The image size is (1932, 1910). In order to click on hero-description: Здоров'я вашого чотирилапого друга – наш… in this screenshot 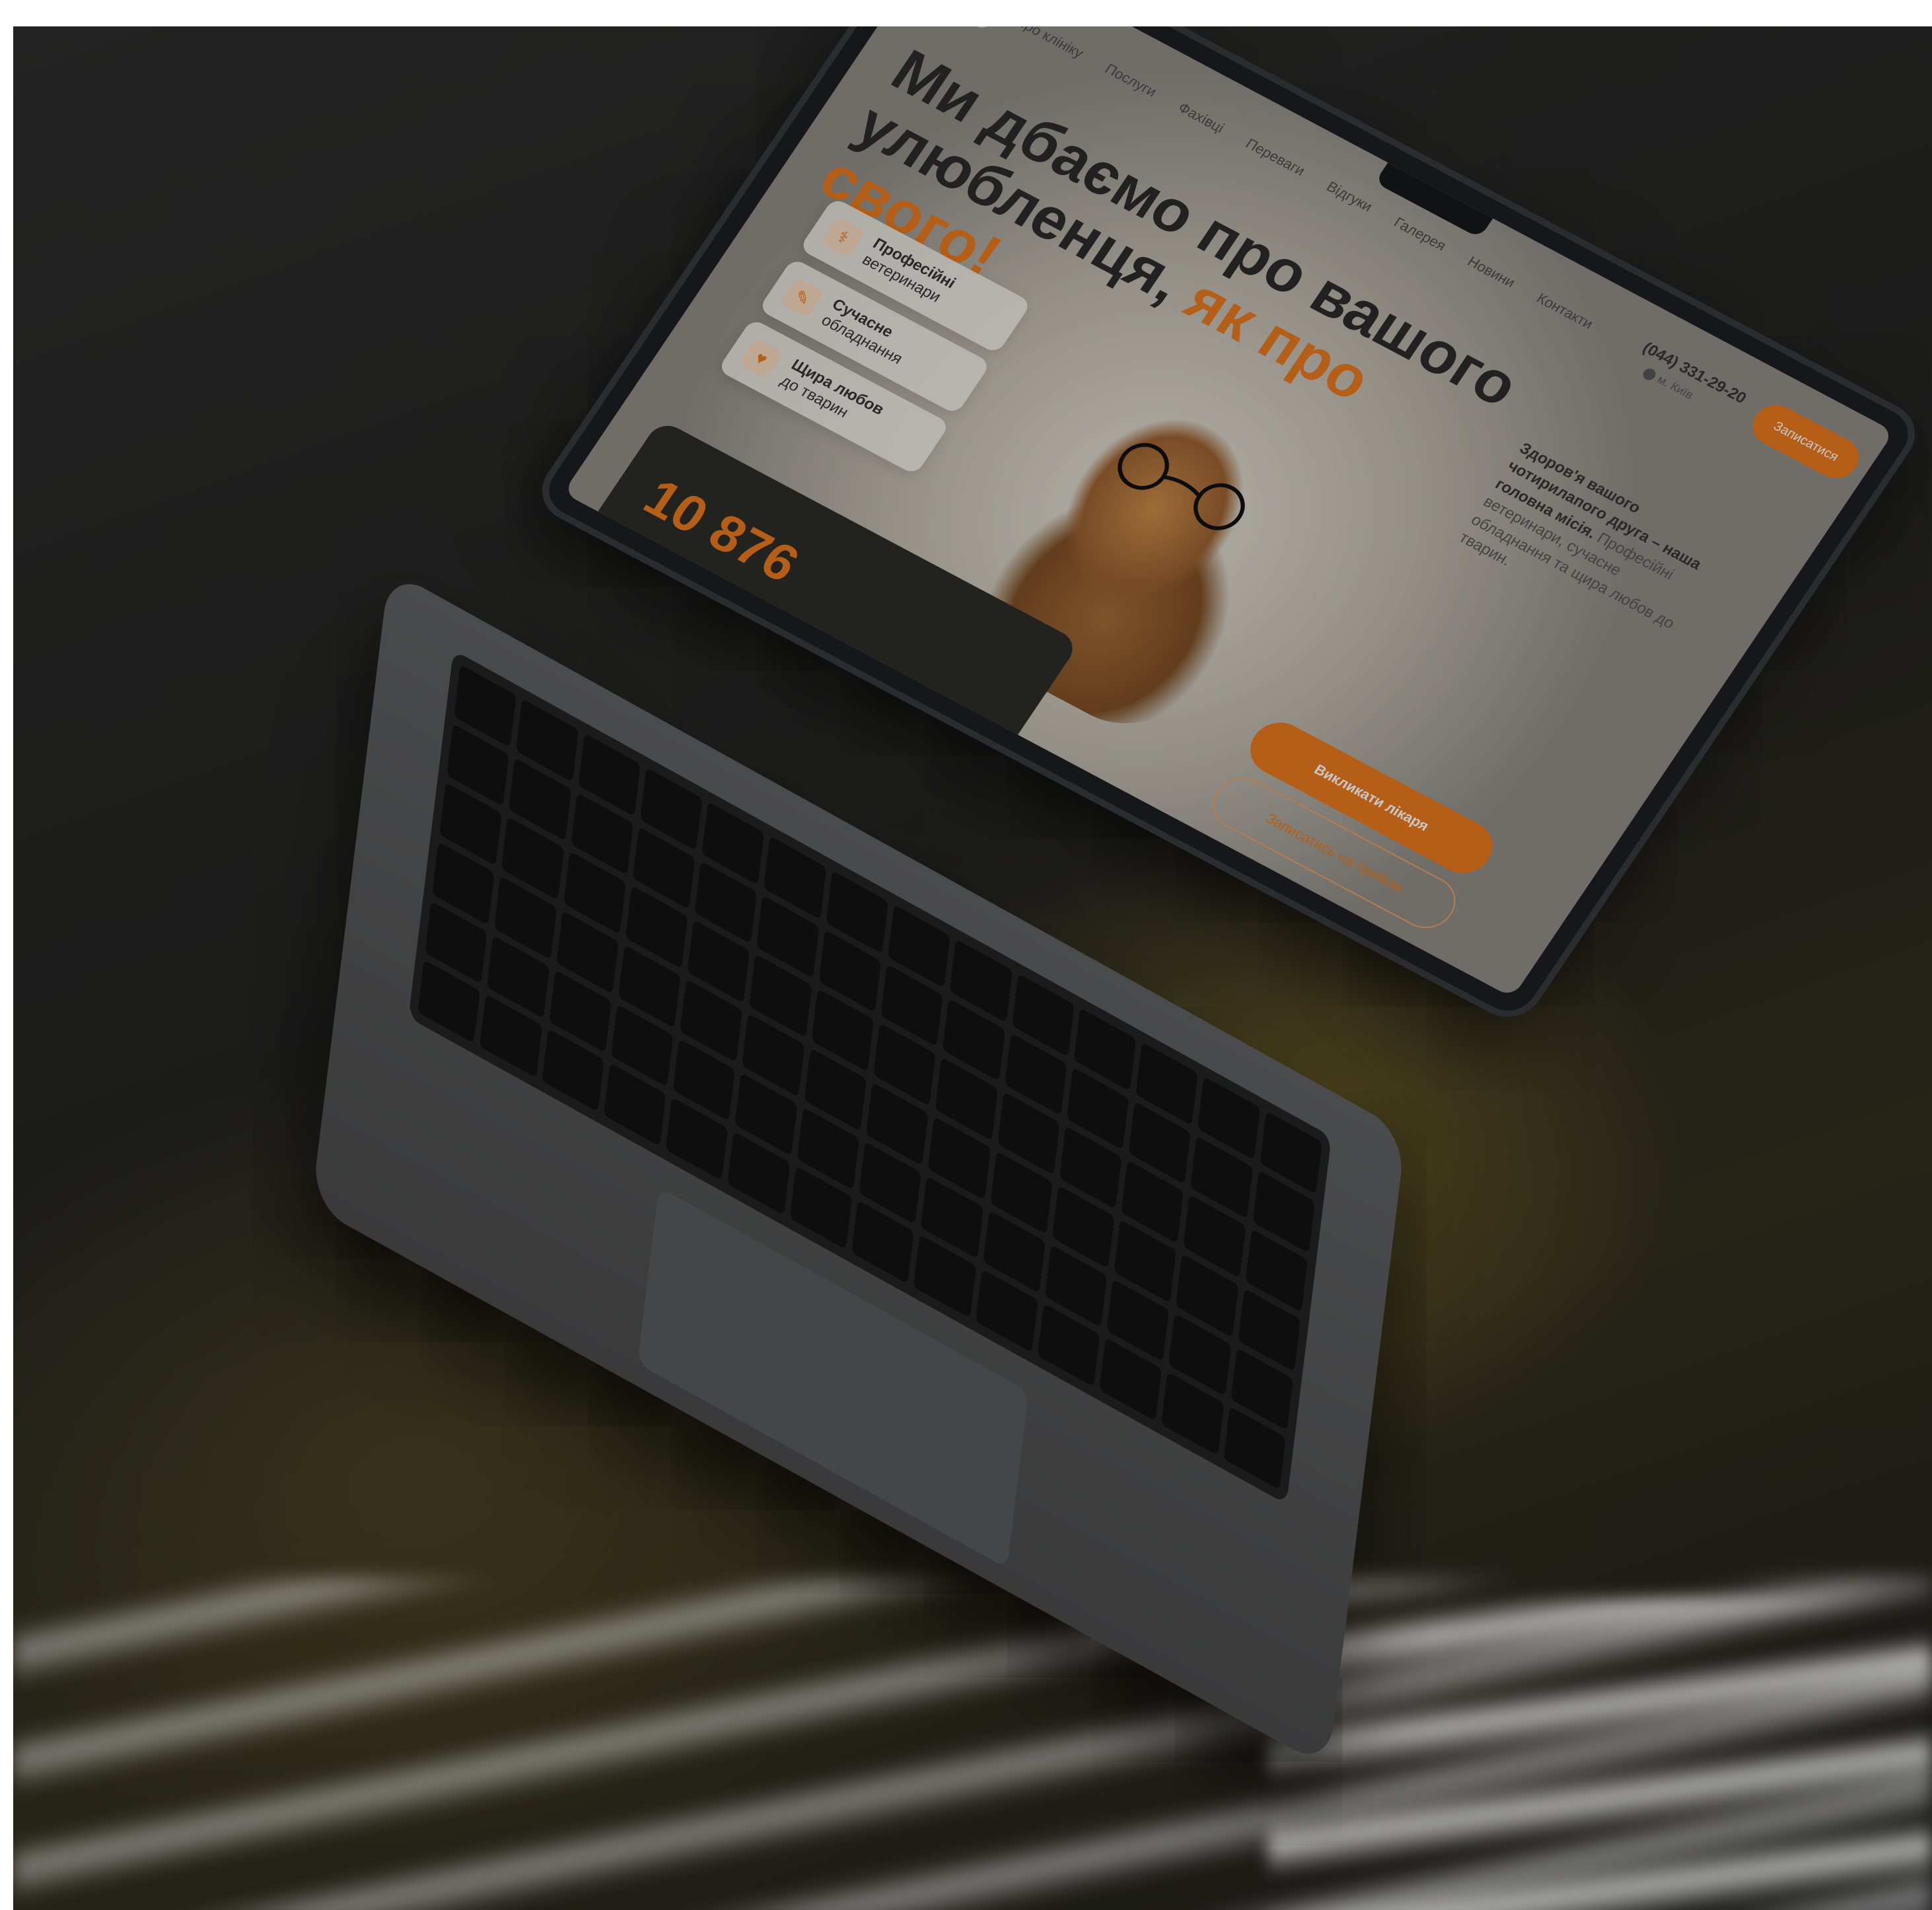, I will do `click(1595, 548)`.